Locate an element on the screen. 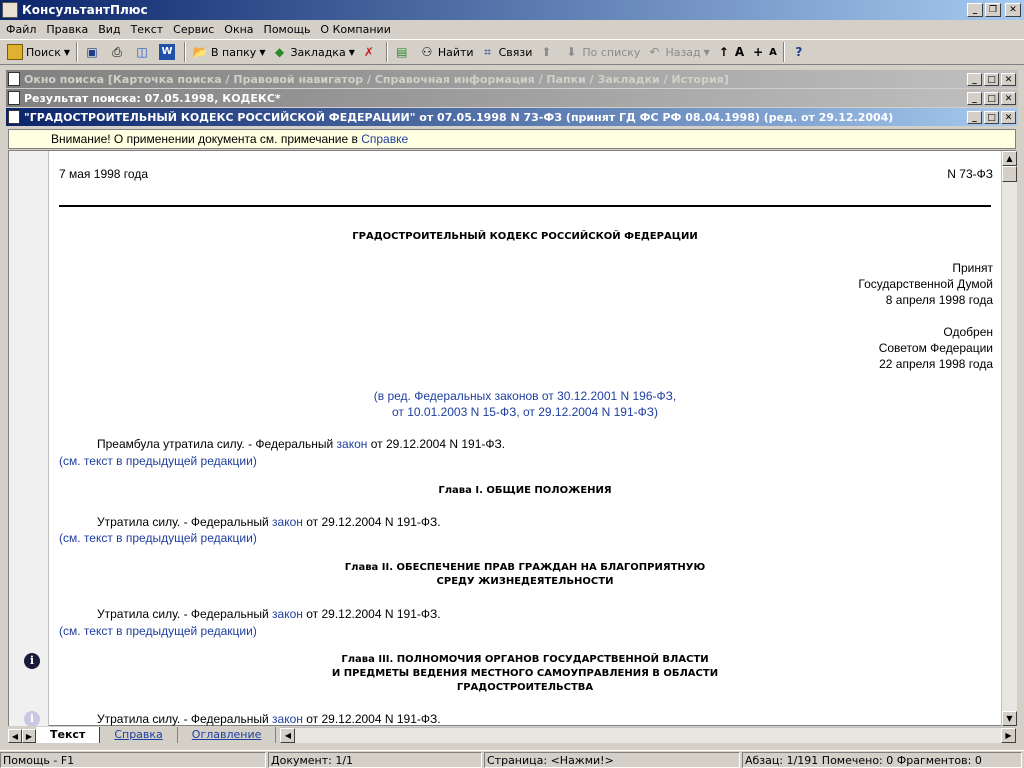  highlight-icon: ▤ is located at coordinates (402, 52).